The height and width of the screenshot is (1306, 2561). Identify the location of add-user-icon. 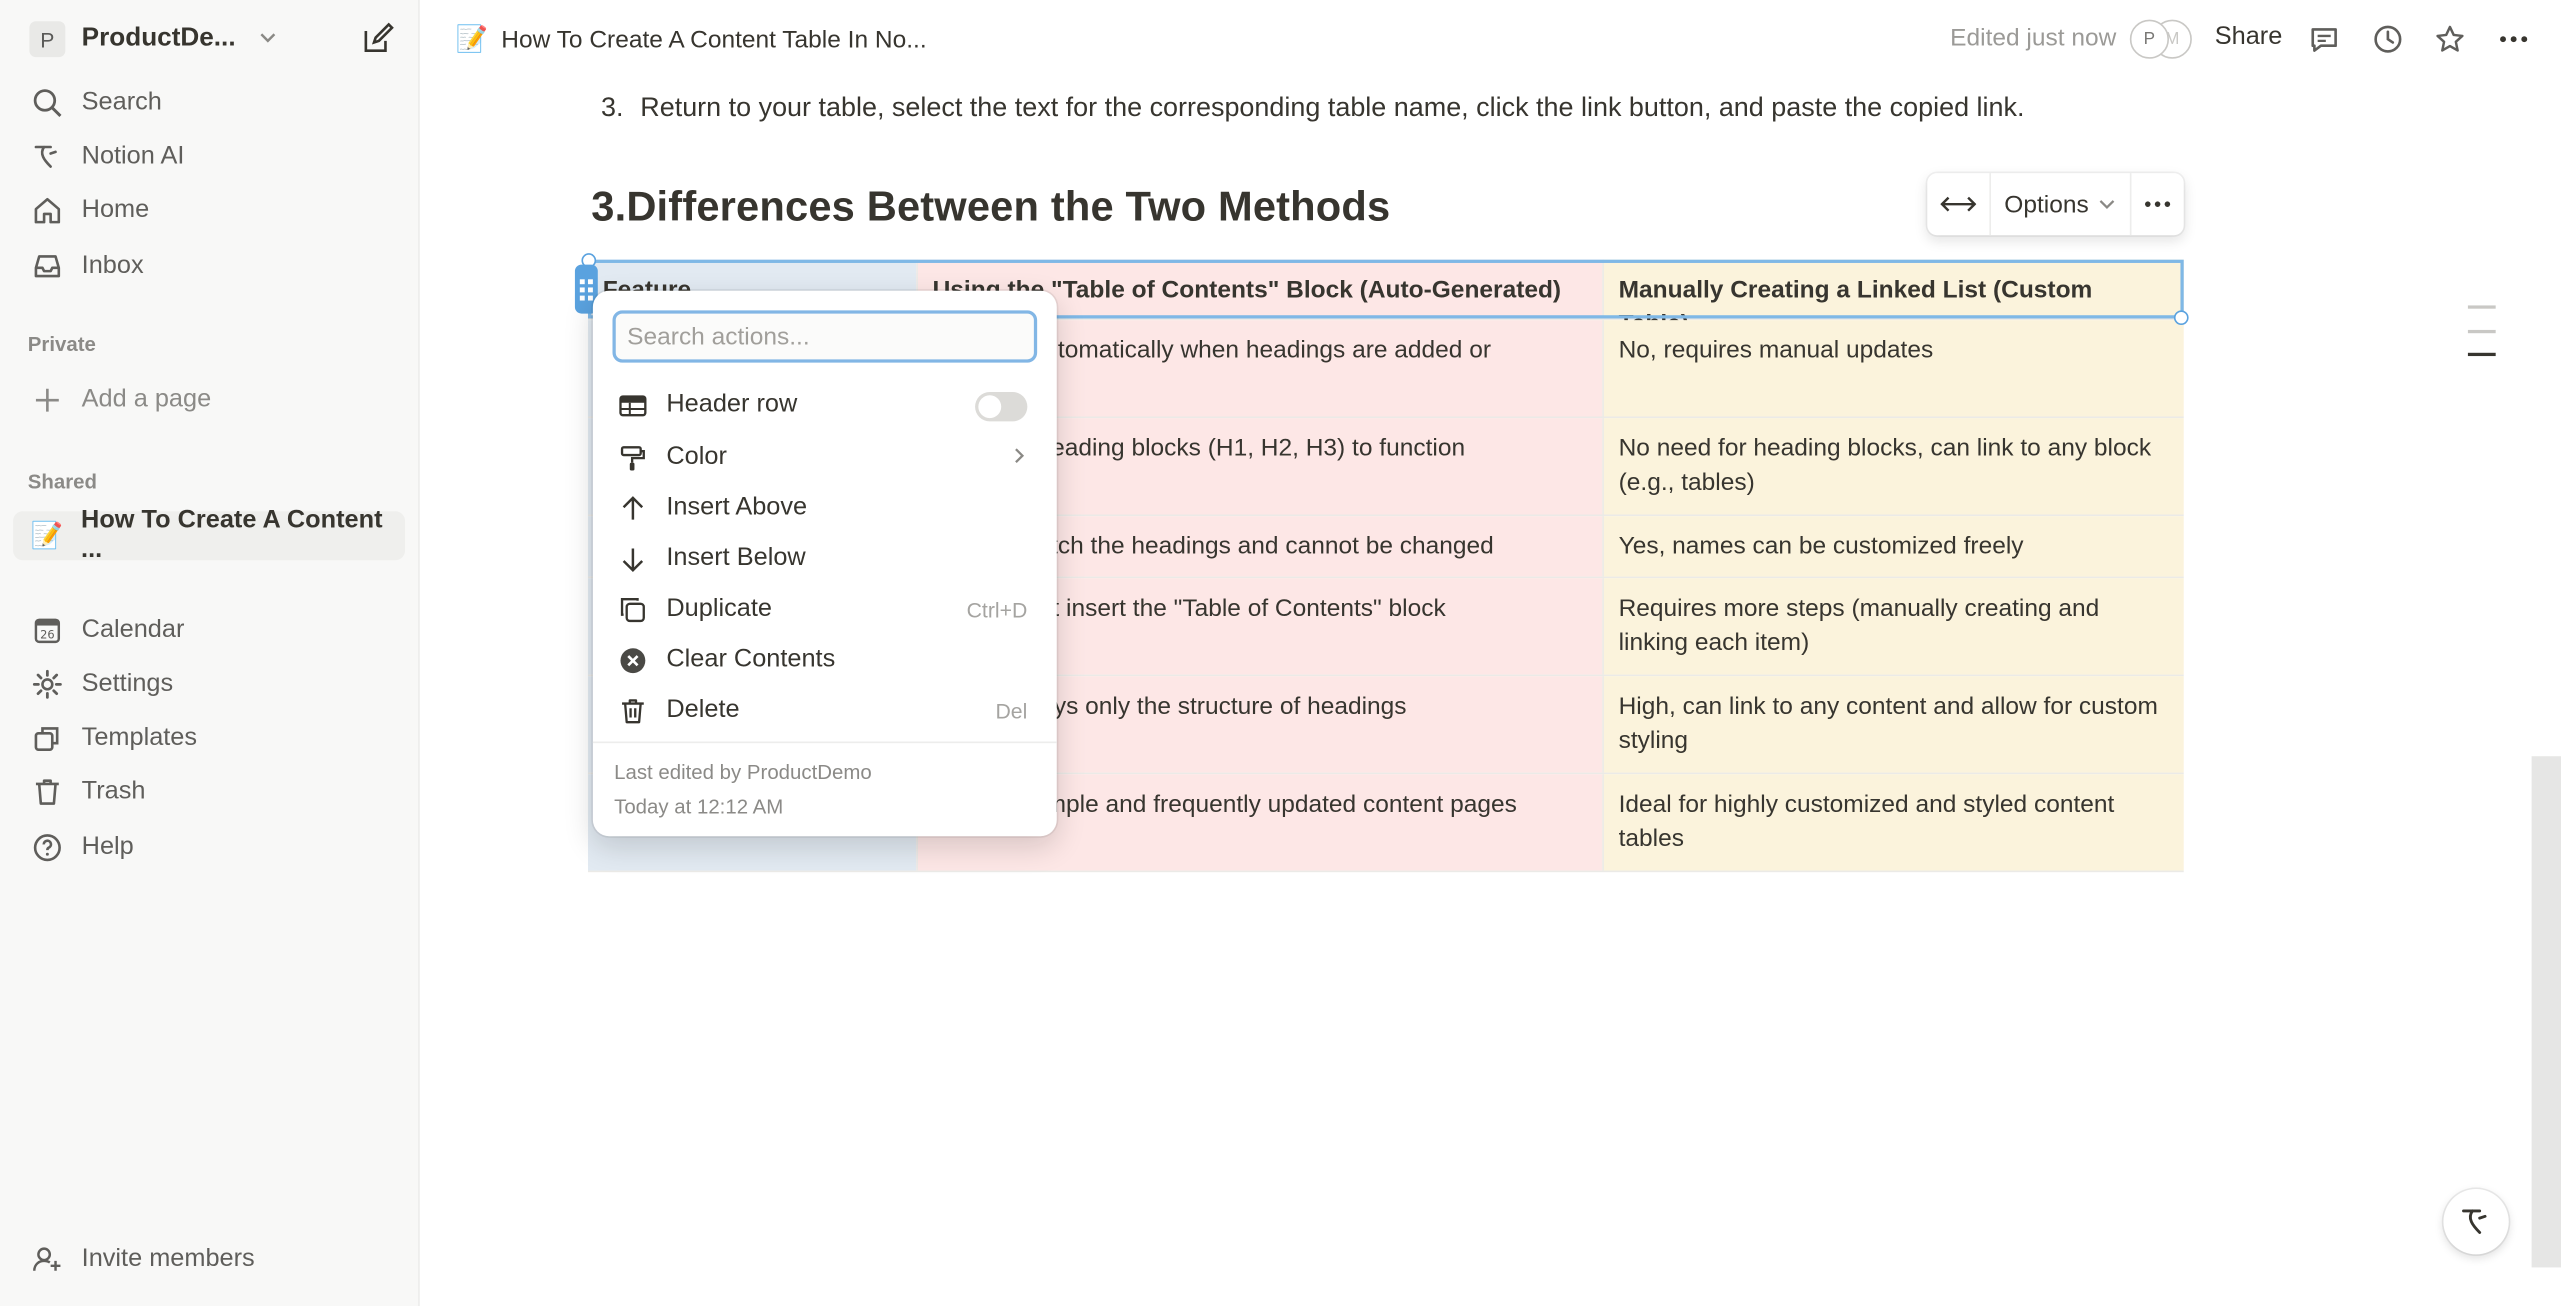
(47, 1259).